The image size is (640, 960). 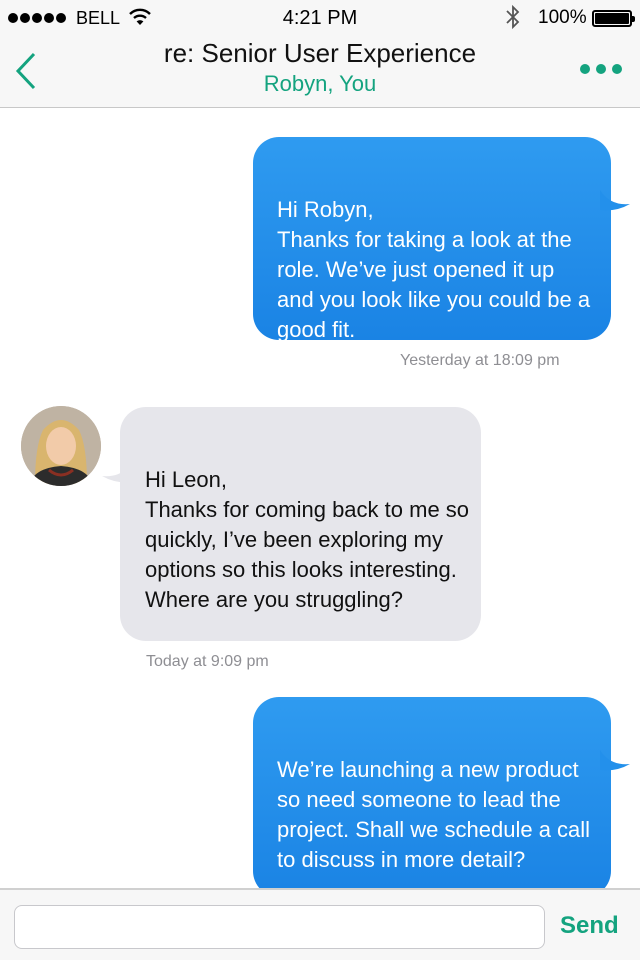 What do you see at coordinates (320, 53) in the screenshot?
I see `conversation-title: re: Senior User Experience` at bounding box center [320, 53].